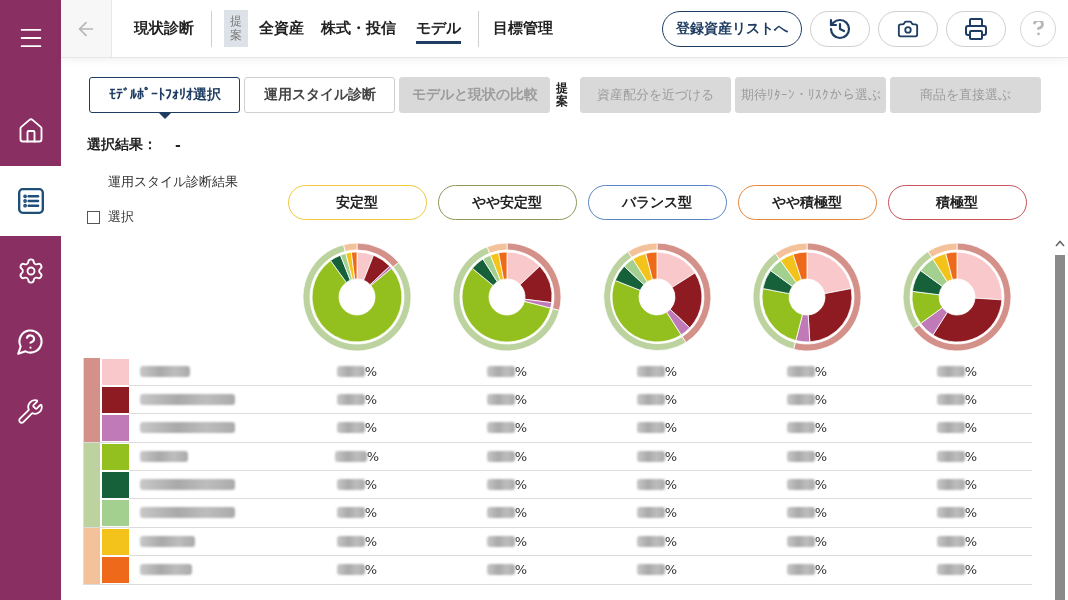  What do you see at coordinates (319, 95) in the screenshot?
I see `step-tab: 運用スタイル診断` at bounding box center [319, 95].